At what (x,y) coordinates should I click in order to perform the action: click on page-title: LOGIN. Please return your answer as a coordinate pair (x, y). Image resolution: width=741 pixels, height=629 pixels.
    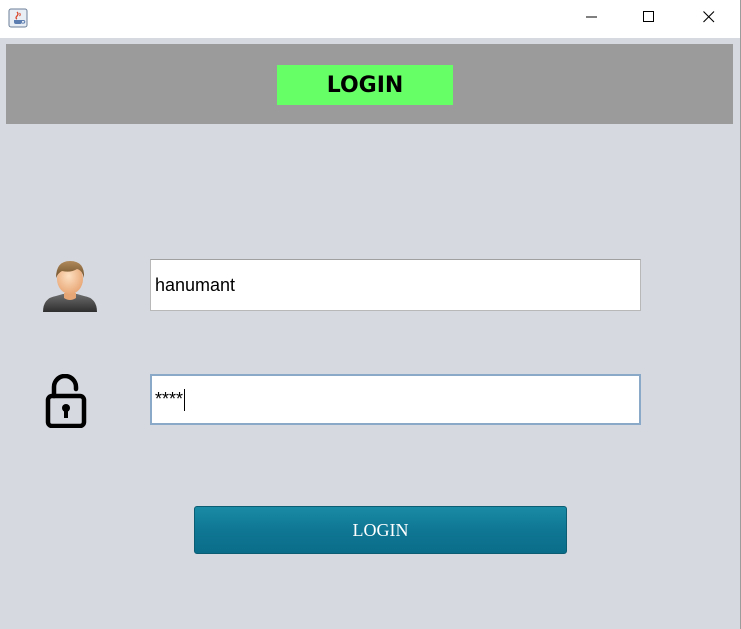
    Looking at the image, I should click on (365, 85).